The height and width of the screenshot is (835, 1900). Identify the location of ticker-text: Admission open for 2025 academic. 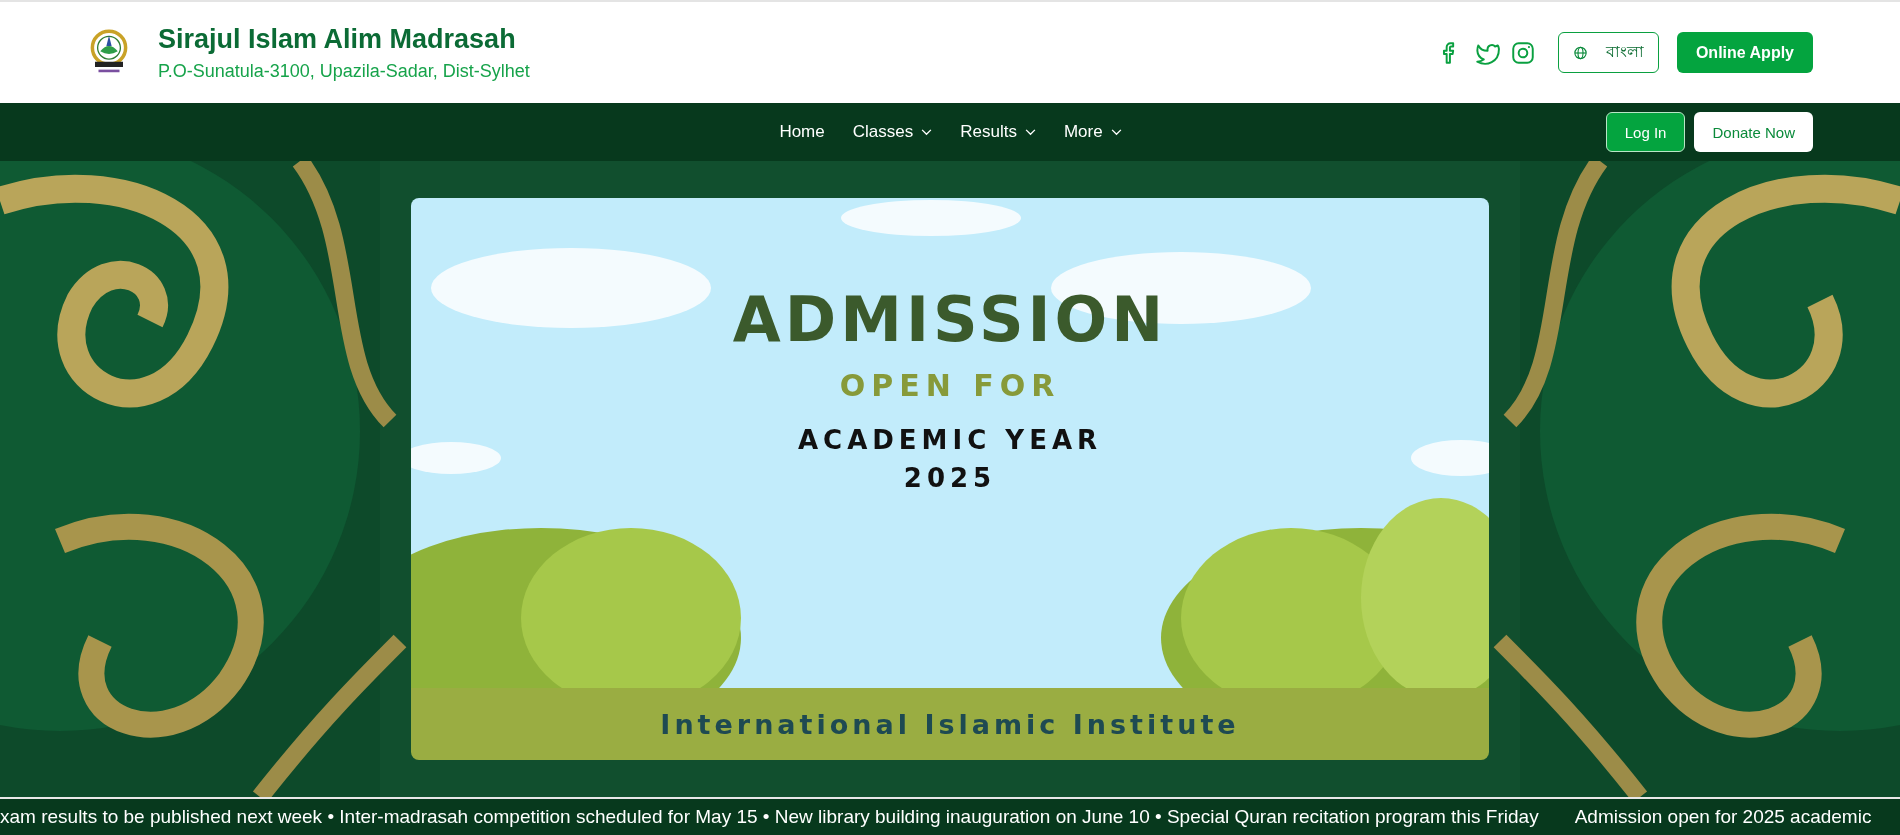
(1723, 817).